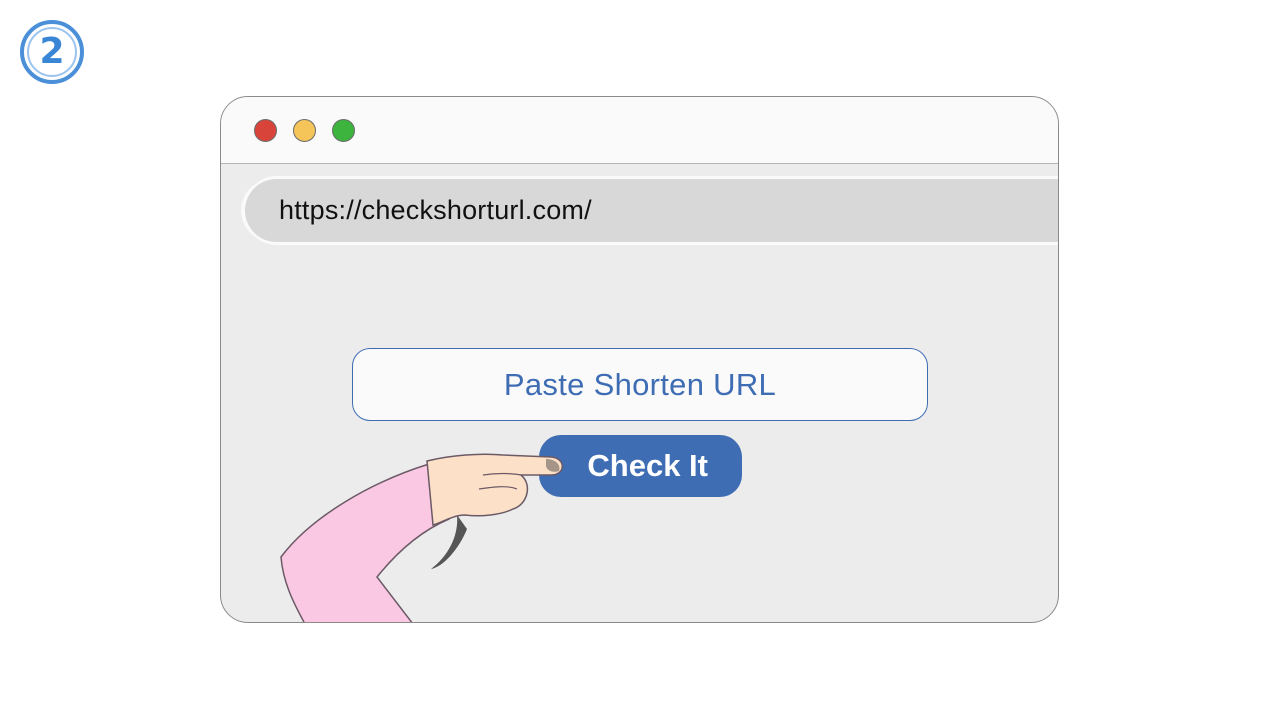 This screenshot has height=720, width=1279. What do you see at coordinates (449, 542) in the screenshot?
I see `hand-shadow` at bounding box center [449, 542].